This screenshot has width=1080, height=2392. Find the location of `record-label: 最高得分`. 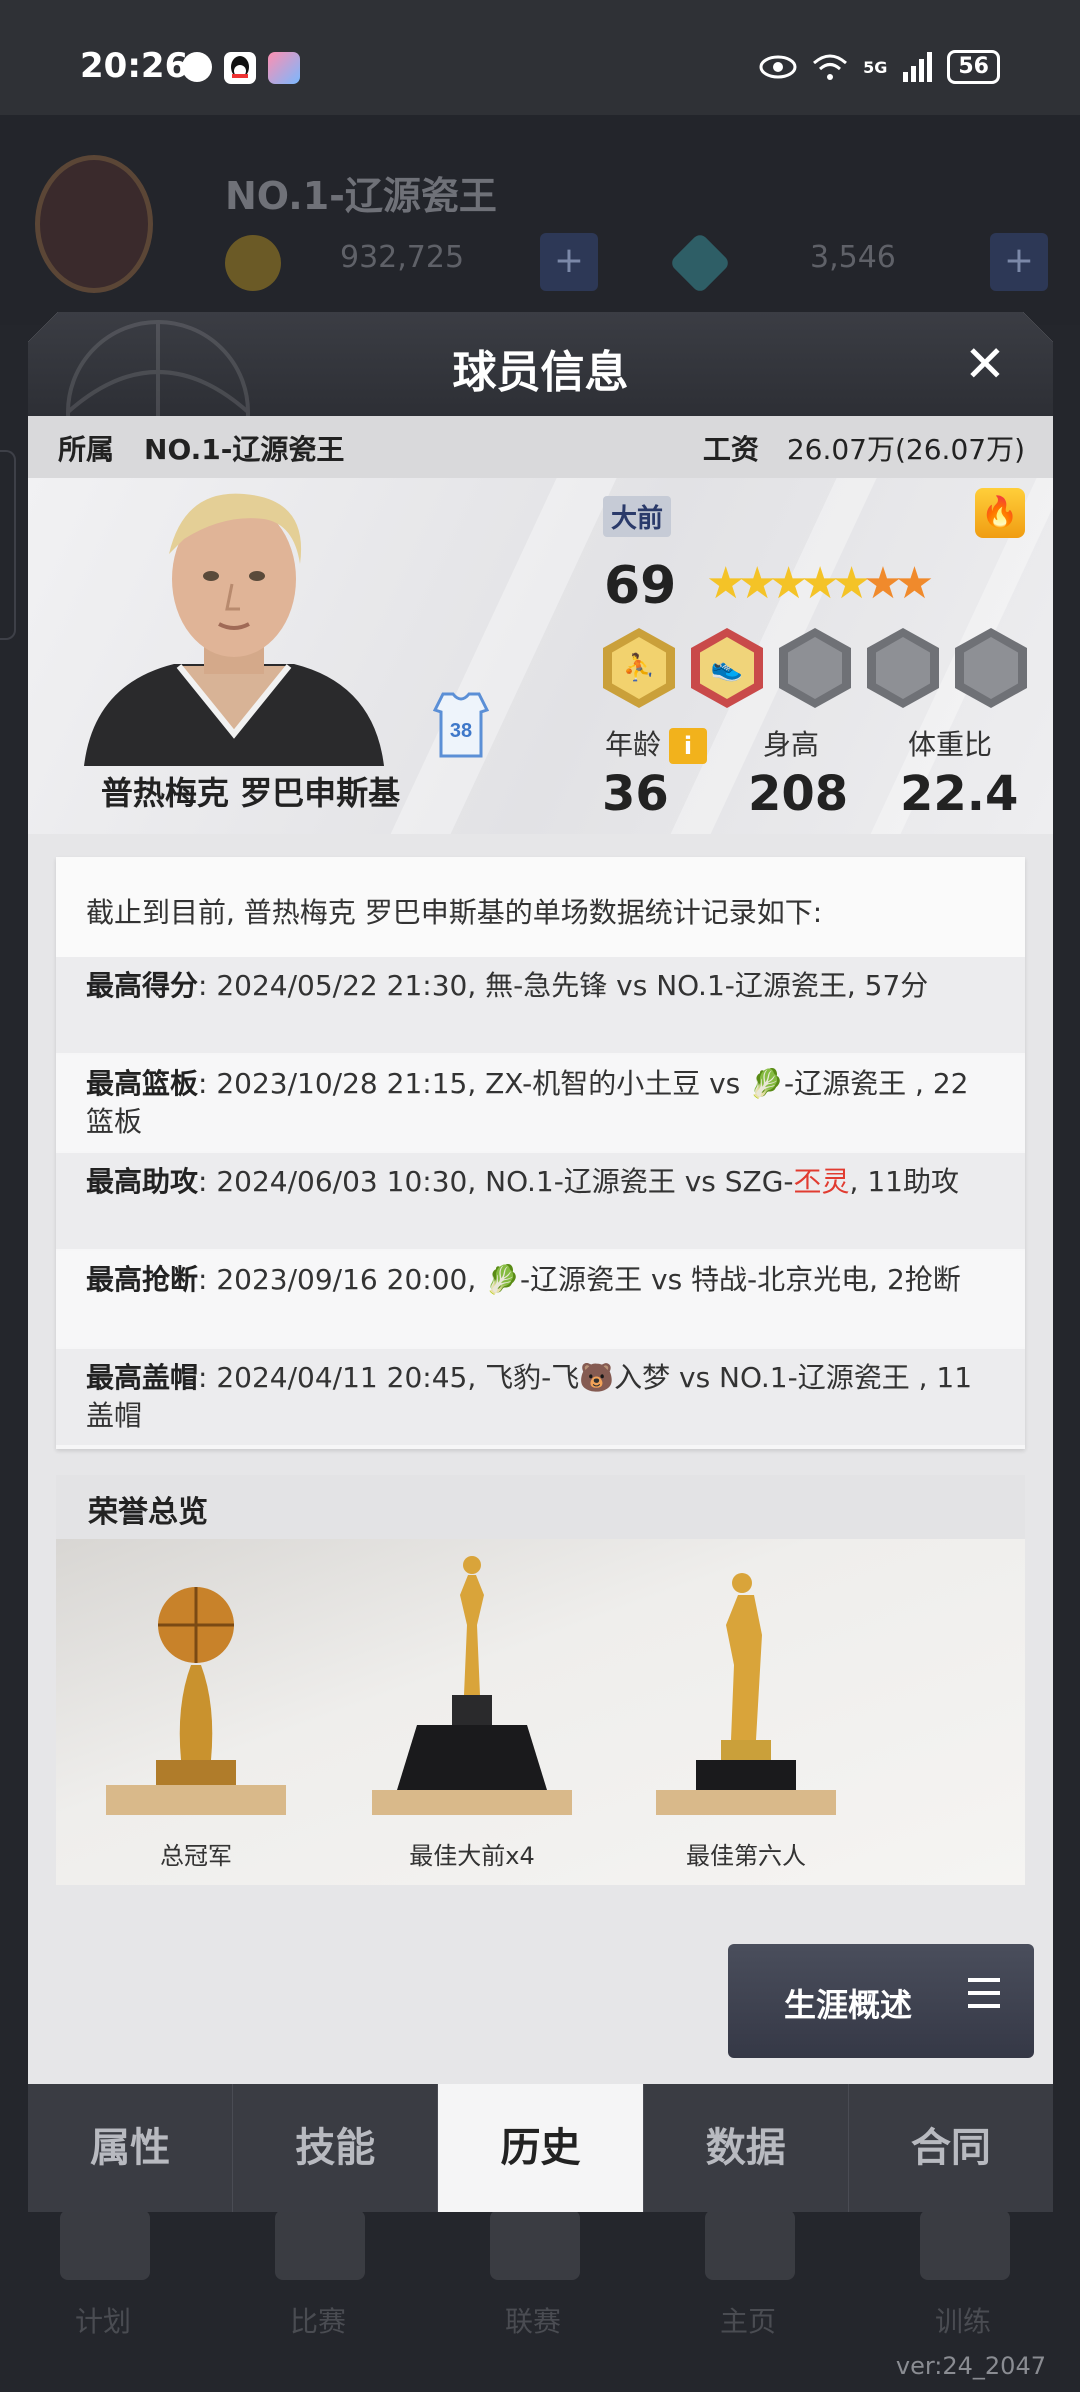

record-label: 最高得分 is located at coordinates (142, 985).